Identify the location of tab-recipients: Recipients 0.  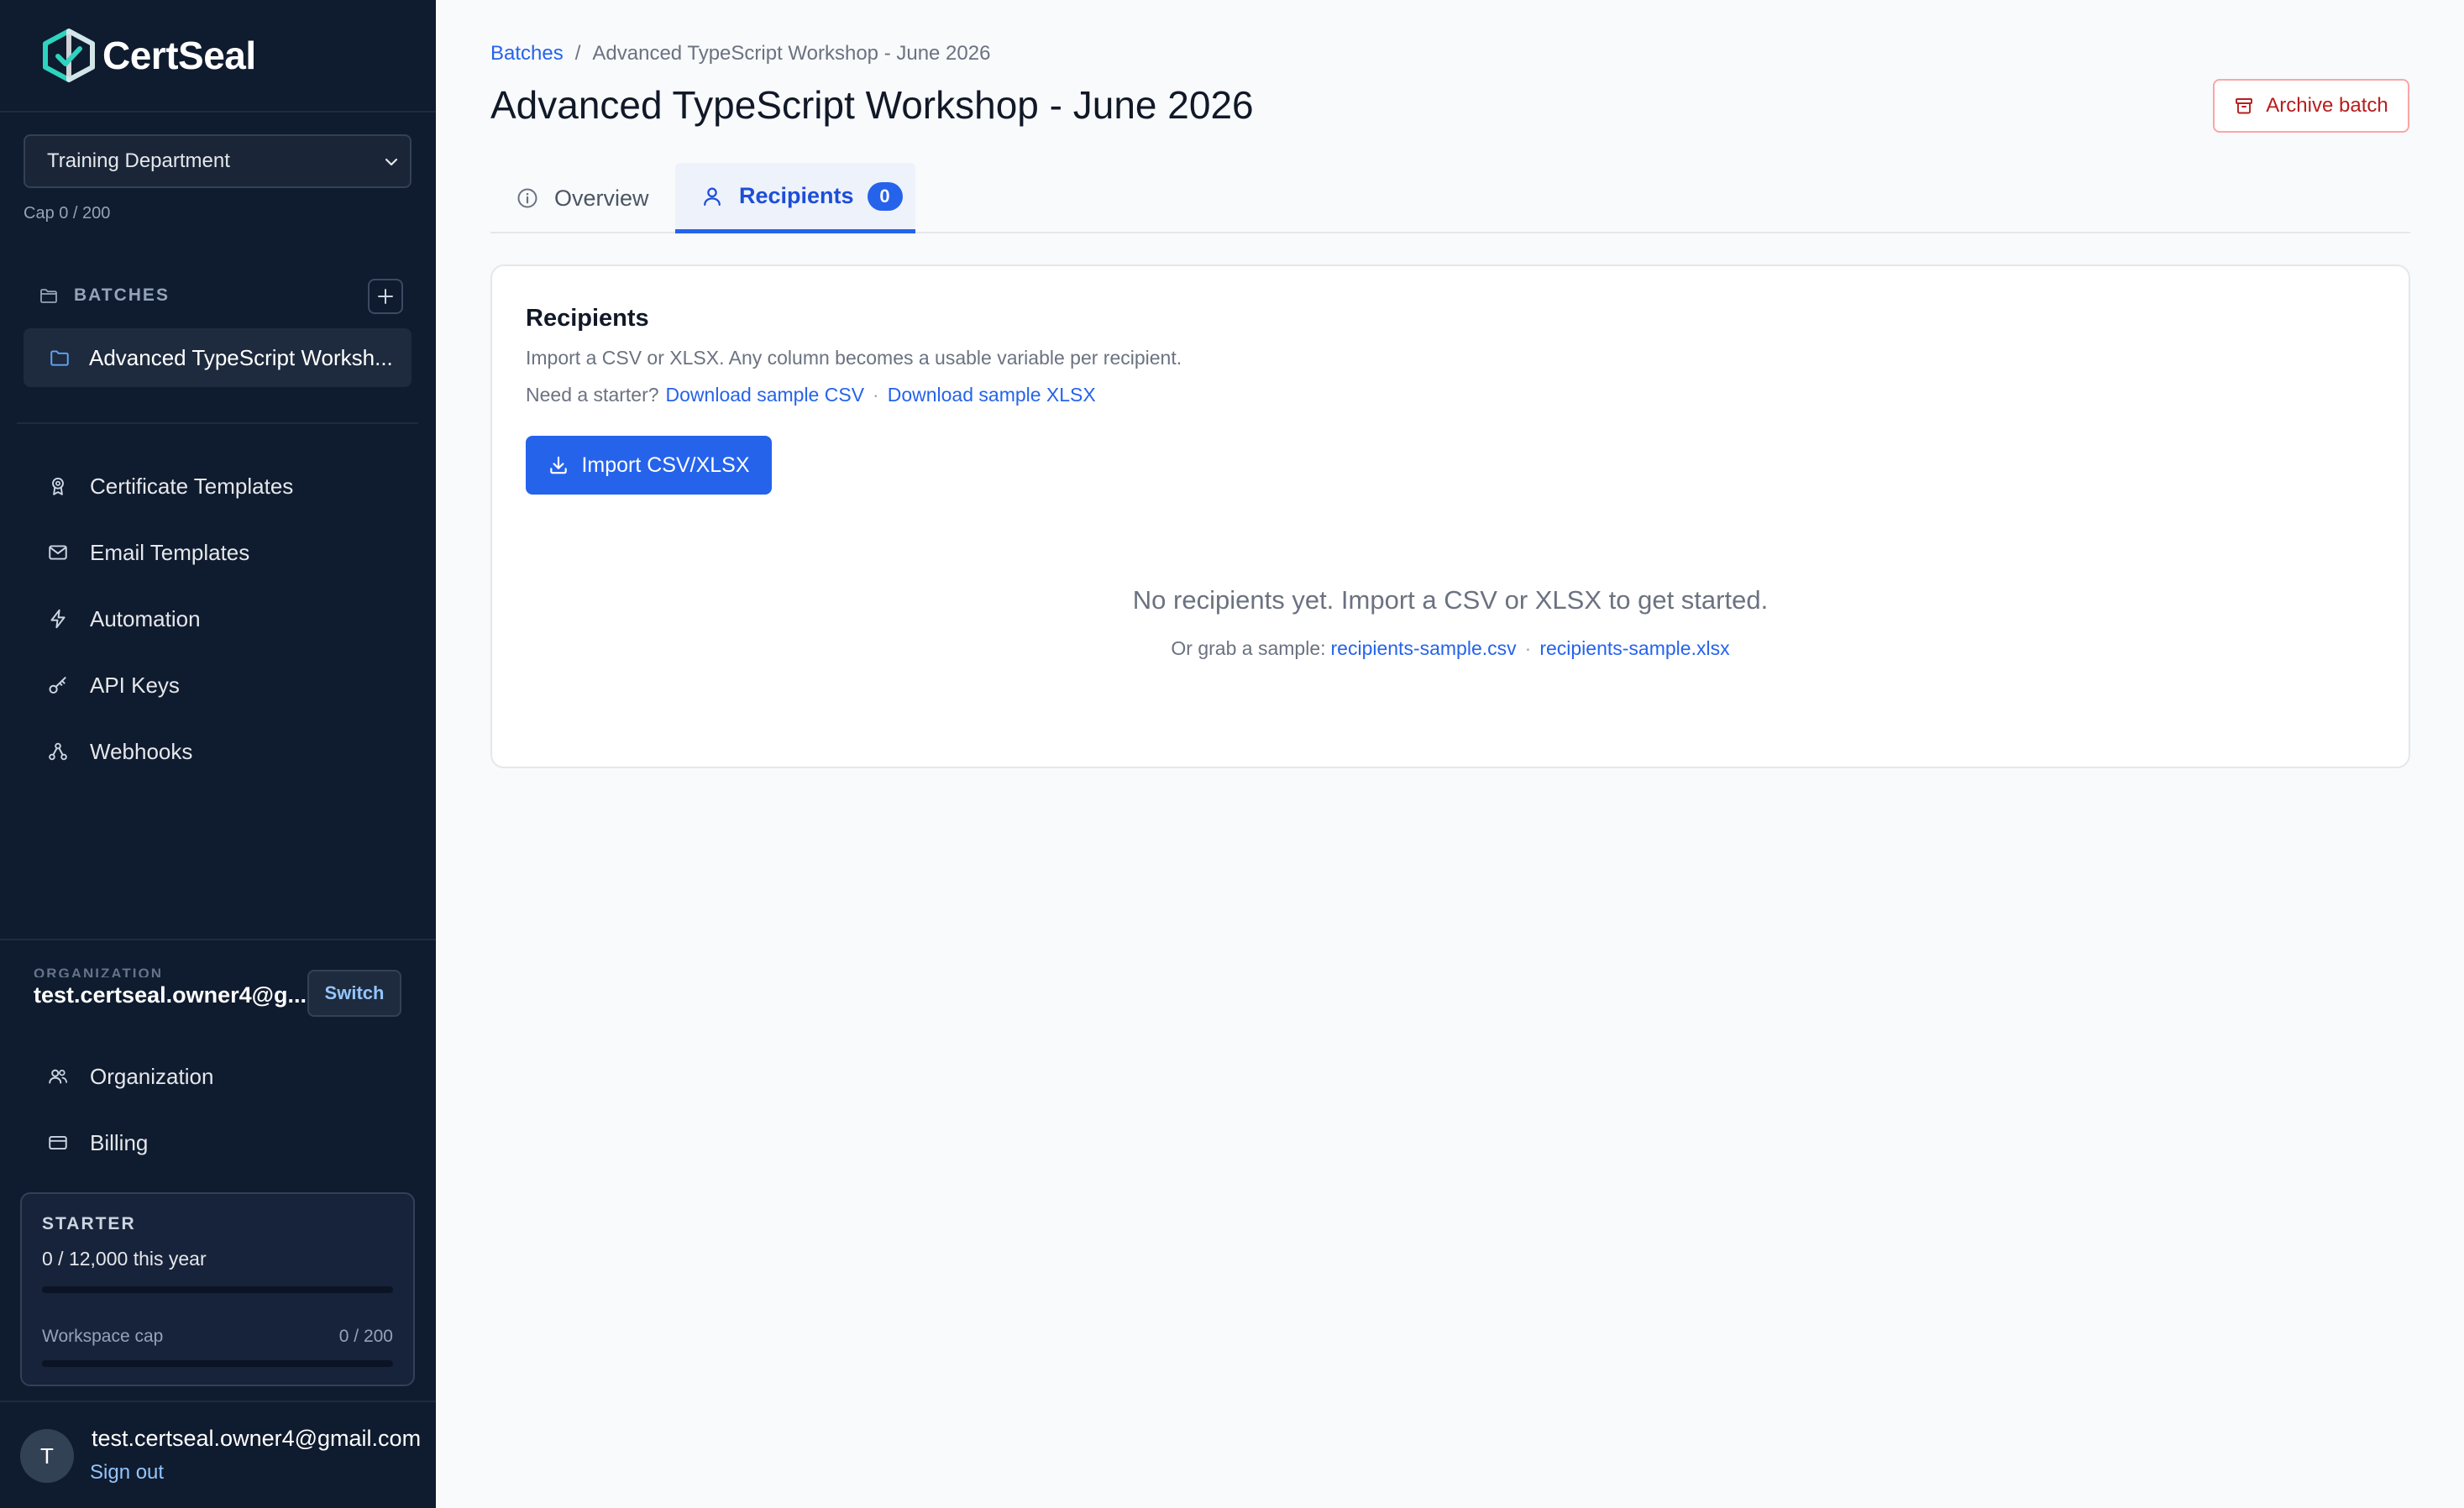
(795, 198).